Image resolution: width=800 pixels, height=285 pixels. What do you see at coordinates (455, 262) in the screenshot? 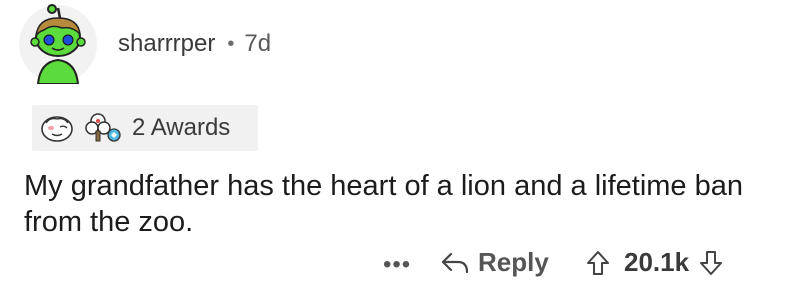
I see `reply-arrow-icon` at bounding box center [455, 262].